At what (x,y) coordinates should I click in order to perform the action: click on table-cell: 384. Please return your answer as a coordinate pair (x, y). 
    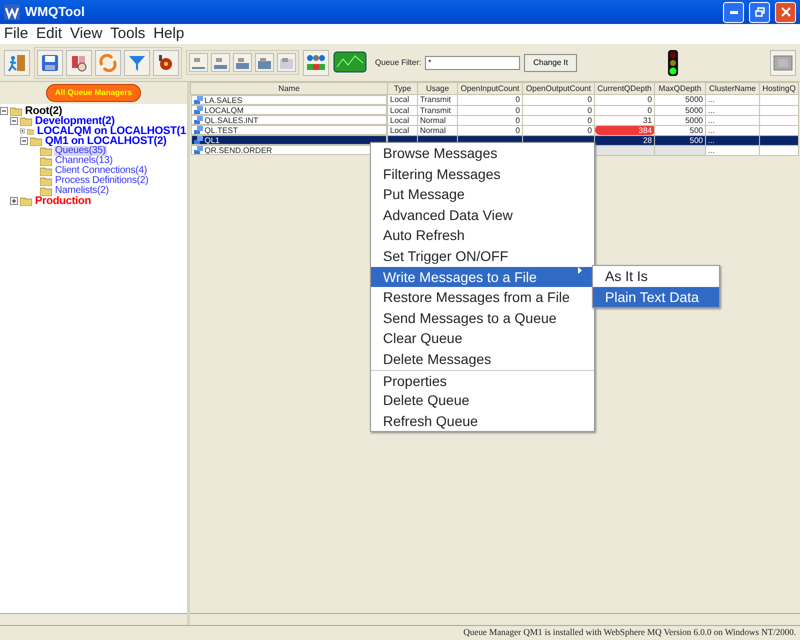
    Looking at the image, I should click on (645, 130).